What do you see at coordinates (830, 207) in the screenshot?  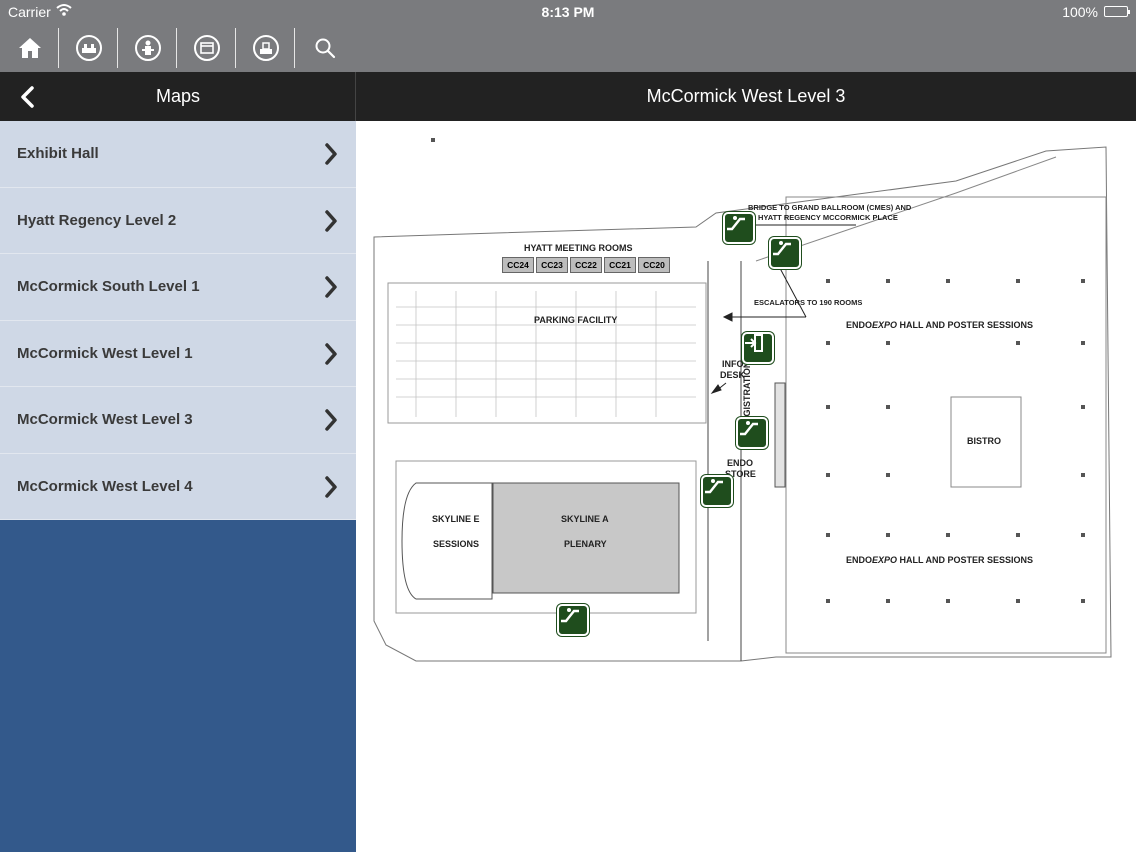 I see `bridge-label-1: BRIDGE TO GRAND BALLROOM (CMES) AND` at bounding box center [830, 207].